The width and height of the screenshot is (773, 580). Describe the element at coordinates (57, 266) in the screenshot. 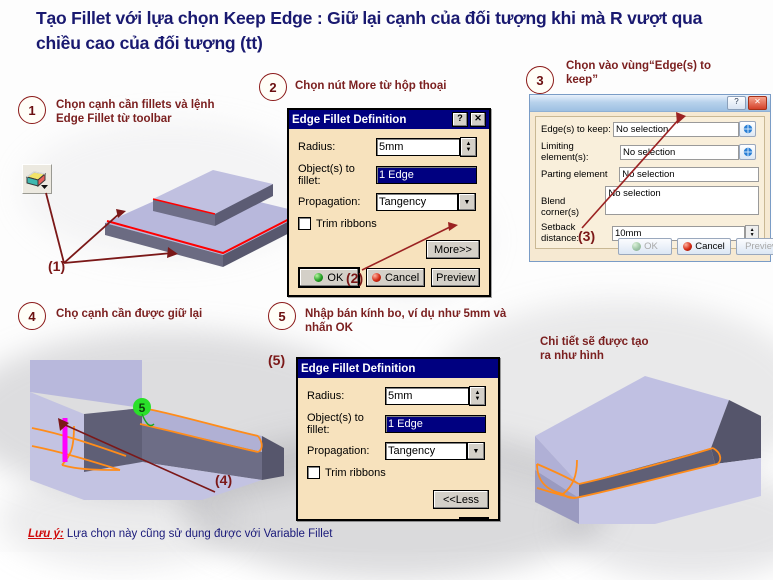

I see `ref-label-1: (1)` at that location.